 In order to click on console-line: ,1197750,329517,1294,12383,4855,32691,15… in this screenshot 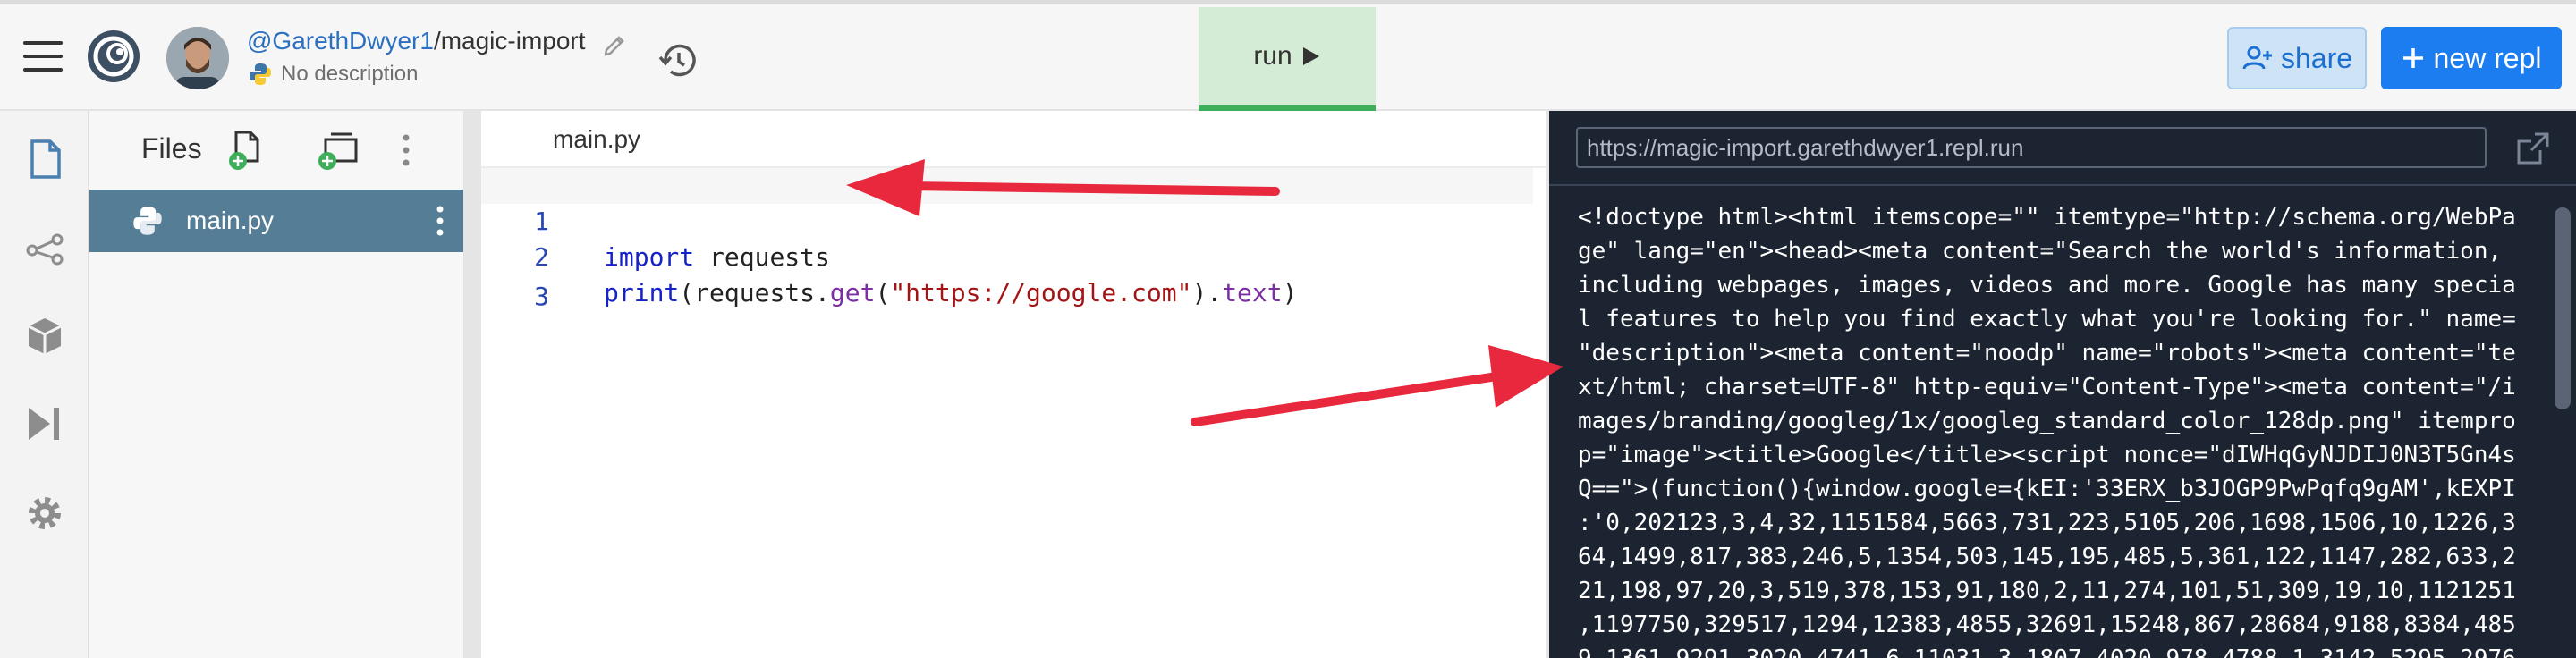, I will do `click(2047, 625)`.